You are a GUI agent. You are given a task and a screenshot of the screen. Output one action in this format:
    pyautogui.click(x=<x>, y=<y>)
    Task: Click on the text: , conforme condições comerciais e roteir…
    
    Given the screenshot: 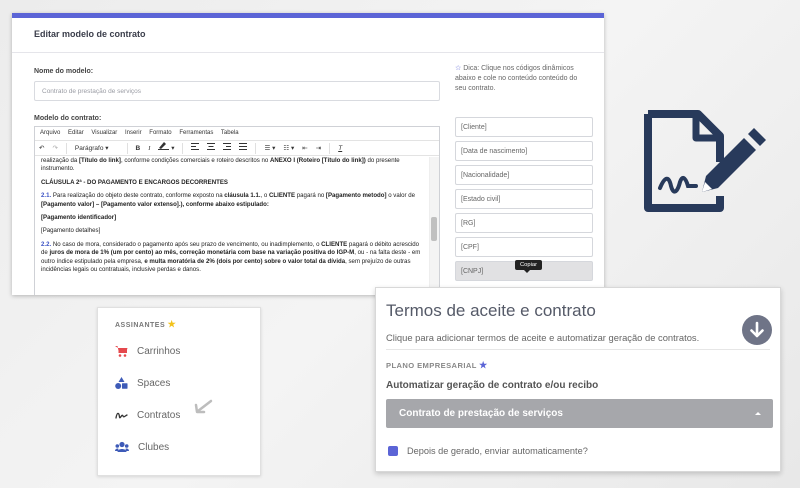 What is the action you would take?
    pyautogui.click(x=195, y=160)
    